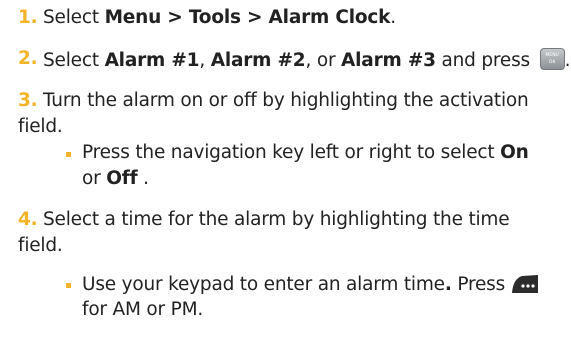 Image resolution: width=571 pixels, height=338 pixels. Describe the element at coordinates (219, 17) in the screenshot. I see `step-1-text: Select Menu > Tools > Alarm Clock.` at that location.